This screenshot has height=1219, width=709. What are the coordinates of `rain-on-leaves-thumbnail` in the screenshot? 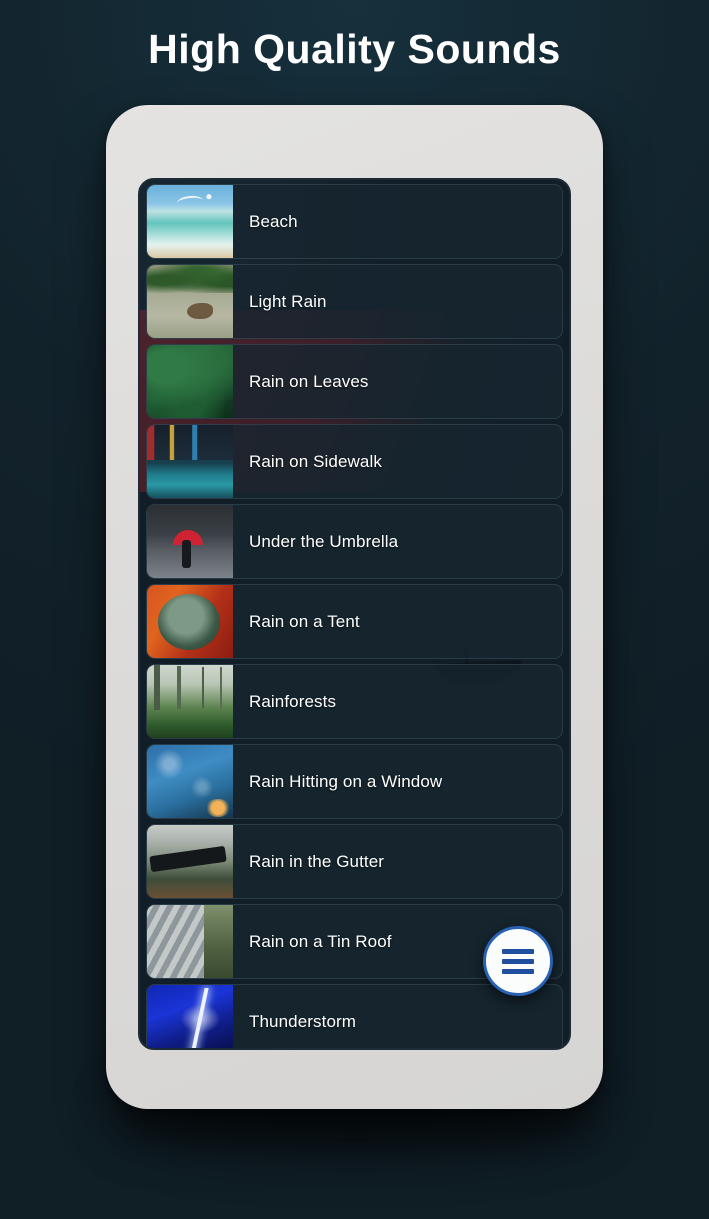 It's located at (190, 381).